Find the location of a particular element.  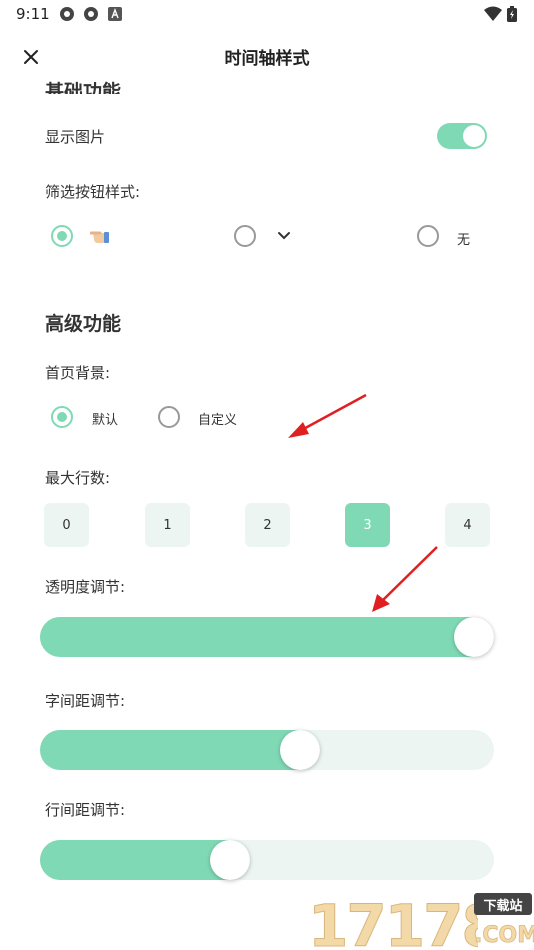

toggle-knob is located at coordinates (474, 136).